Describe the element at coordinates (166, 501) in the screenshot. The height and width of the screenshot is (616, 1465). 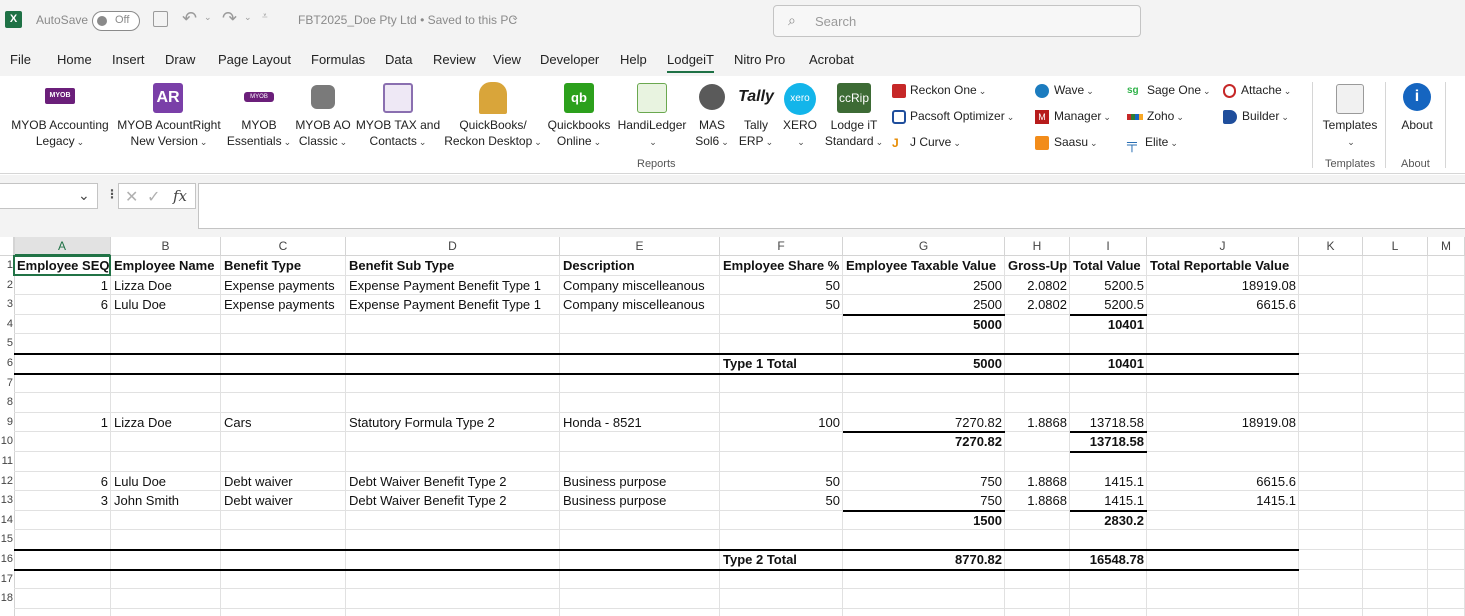
I see `table-cell: John Smith` at that location.